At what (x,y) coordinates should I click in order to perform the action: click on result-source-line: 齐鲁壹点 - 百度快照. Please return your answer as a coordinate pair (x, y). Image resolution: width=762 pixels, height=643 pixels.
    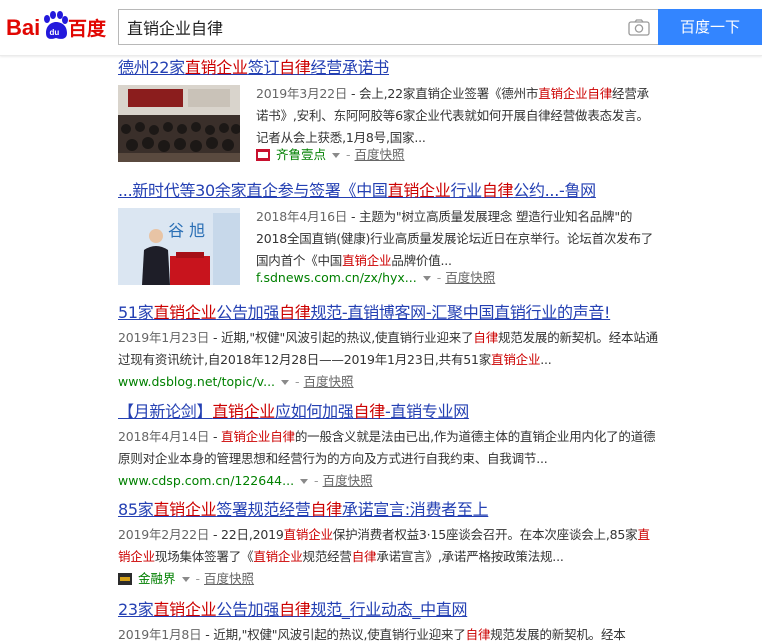
    Looking at the image, I should click on (330, 155).